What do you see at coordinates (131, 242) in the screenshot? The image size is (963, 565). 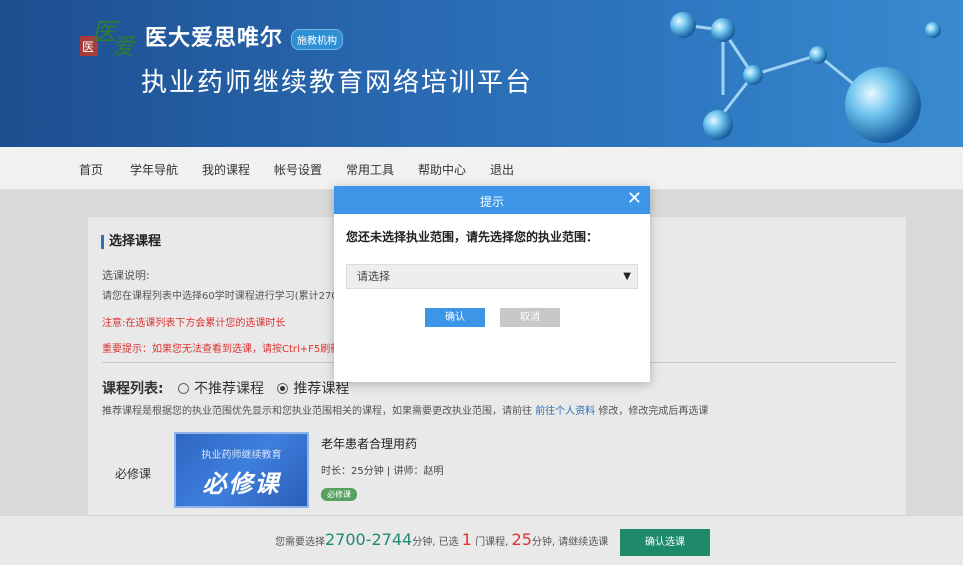 I see `section-title: 选择课程` at bounding box center [131, 242].